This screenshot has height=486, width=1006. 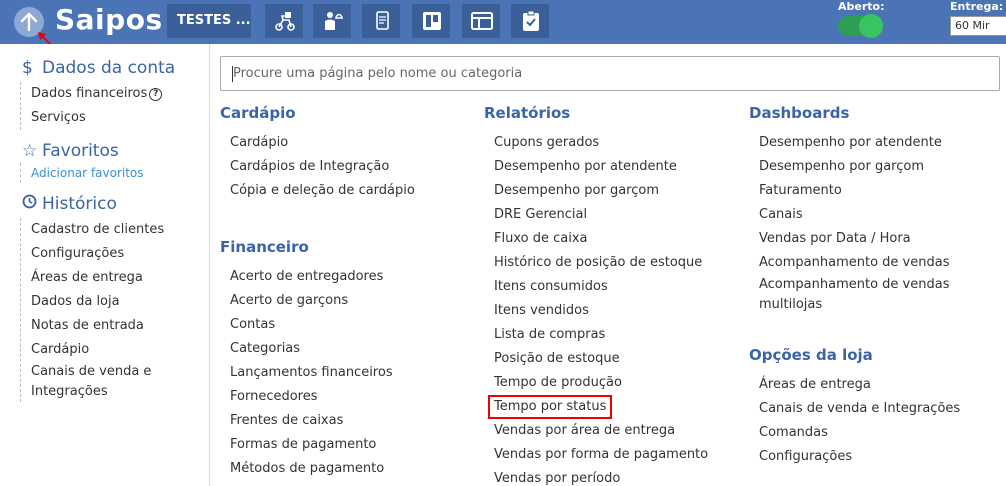 What do you see at coordinates (861, 433) in the screenshot?
I see `link-item: Comandas` at bounding box center [861, 433].